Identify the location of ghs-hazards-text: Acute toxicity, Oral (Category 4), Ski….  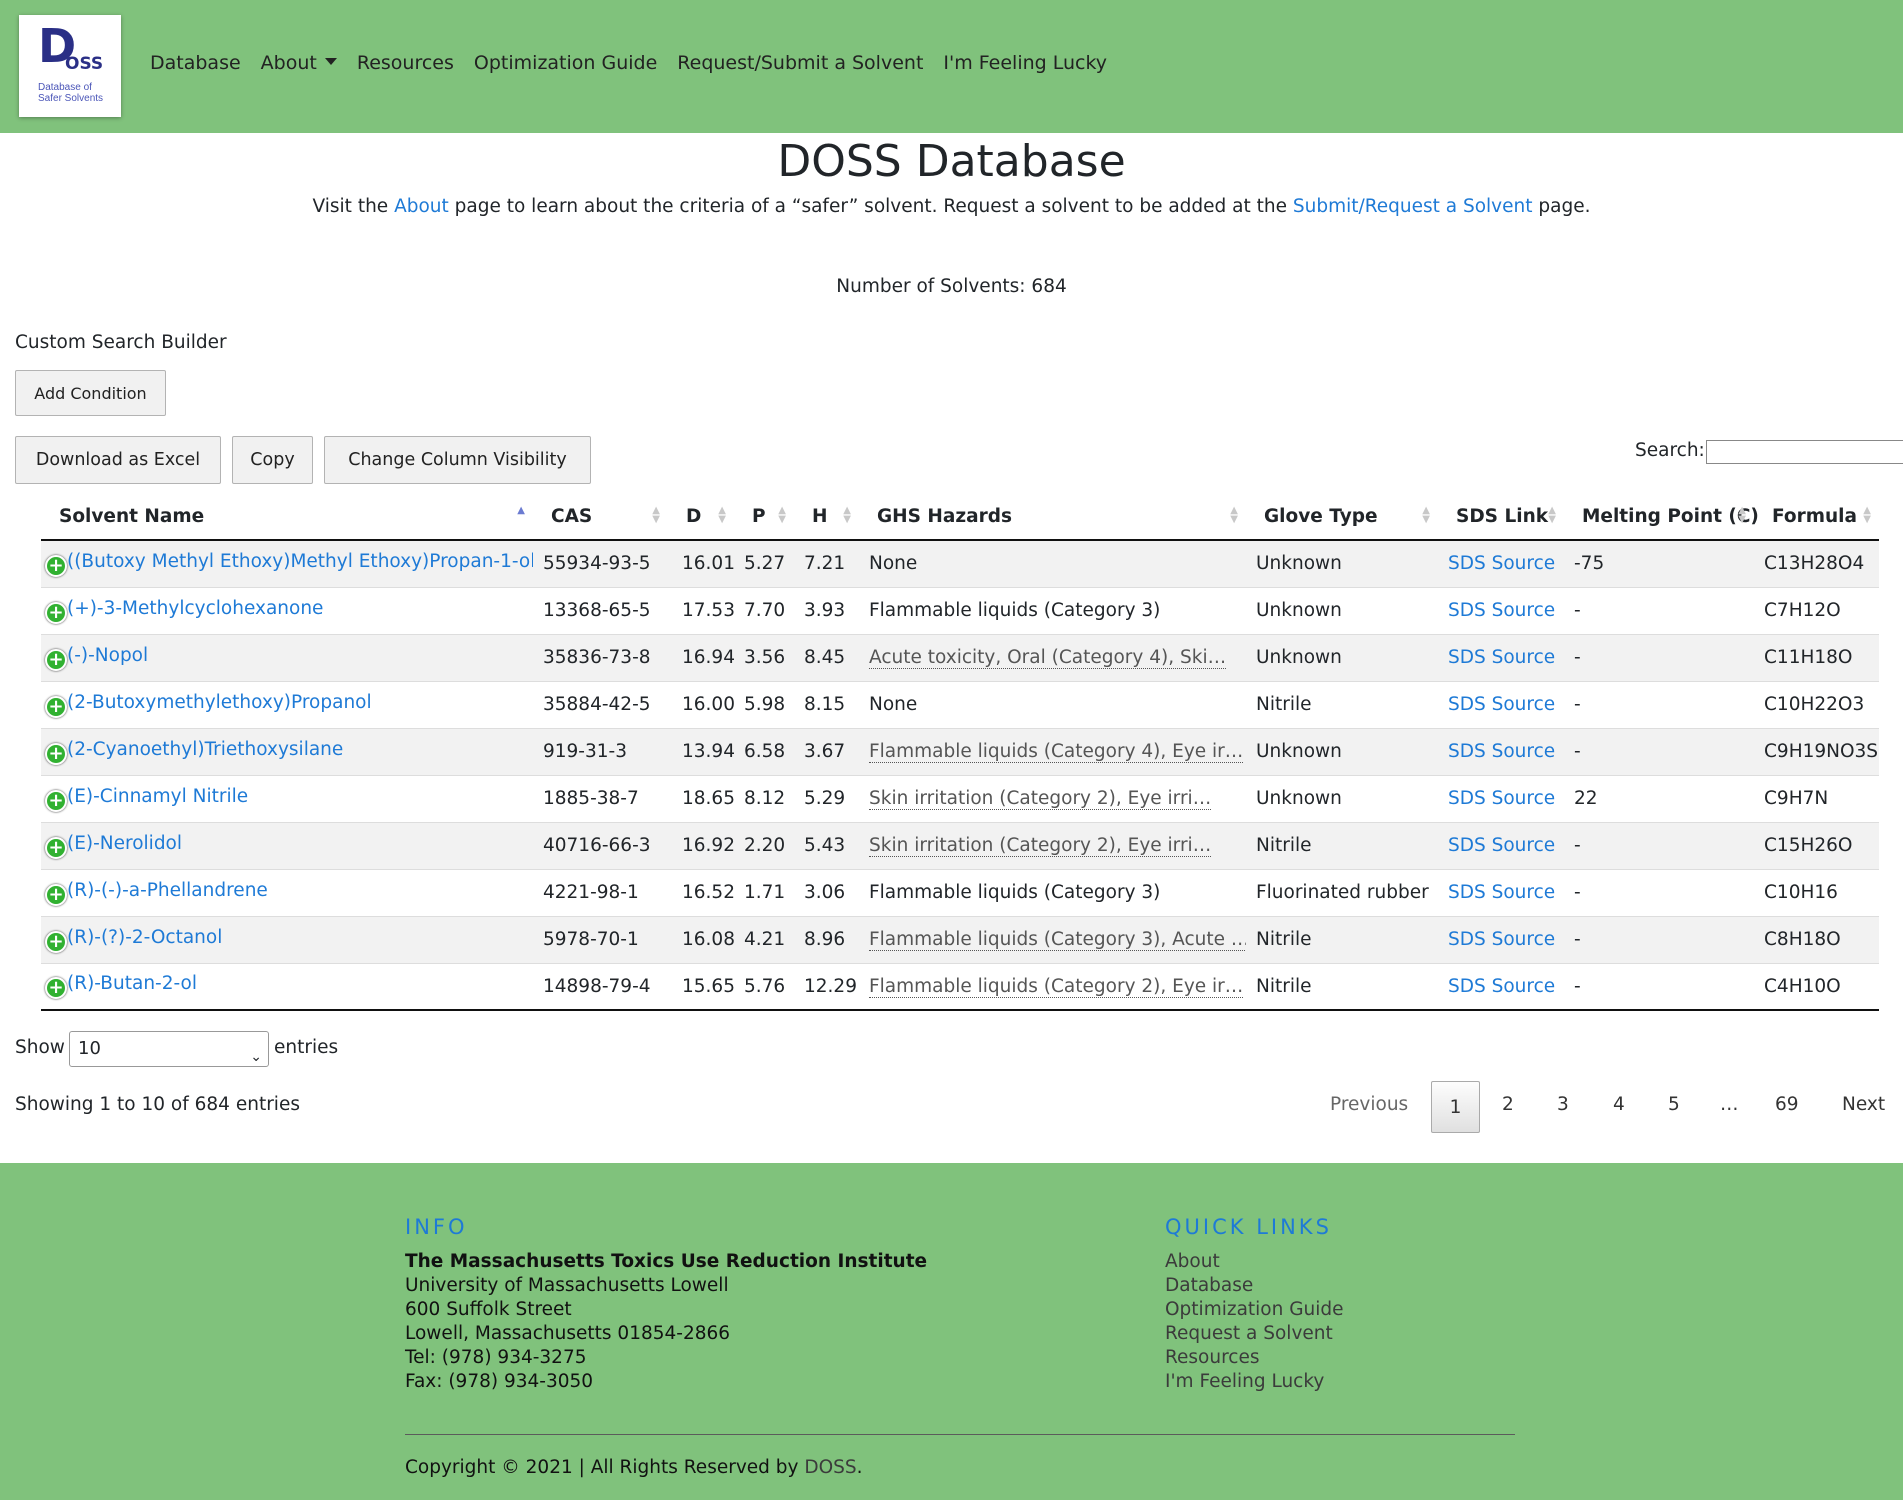
(1048, 658).